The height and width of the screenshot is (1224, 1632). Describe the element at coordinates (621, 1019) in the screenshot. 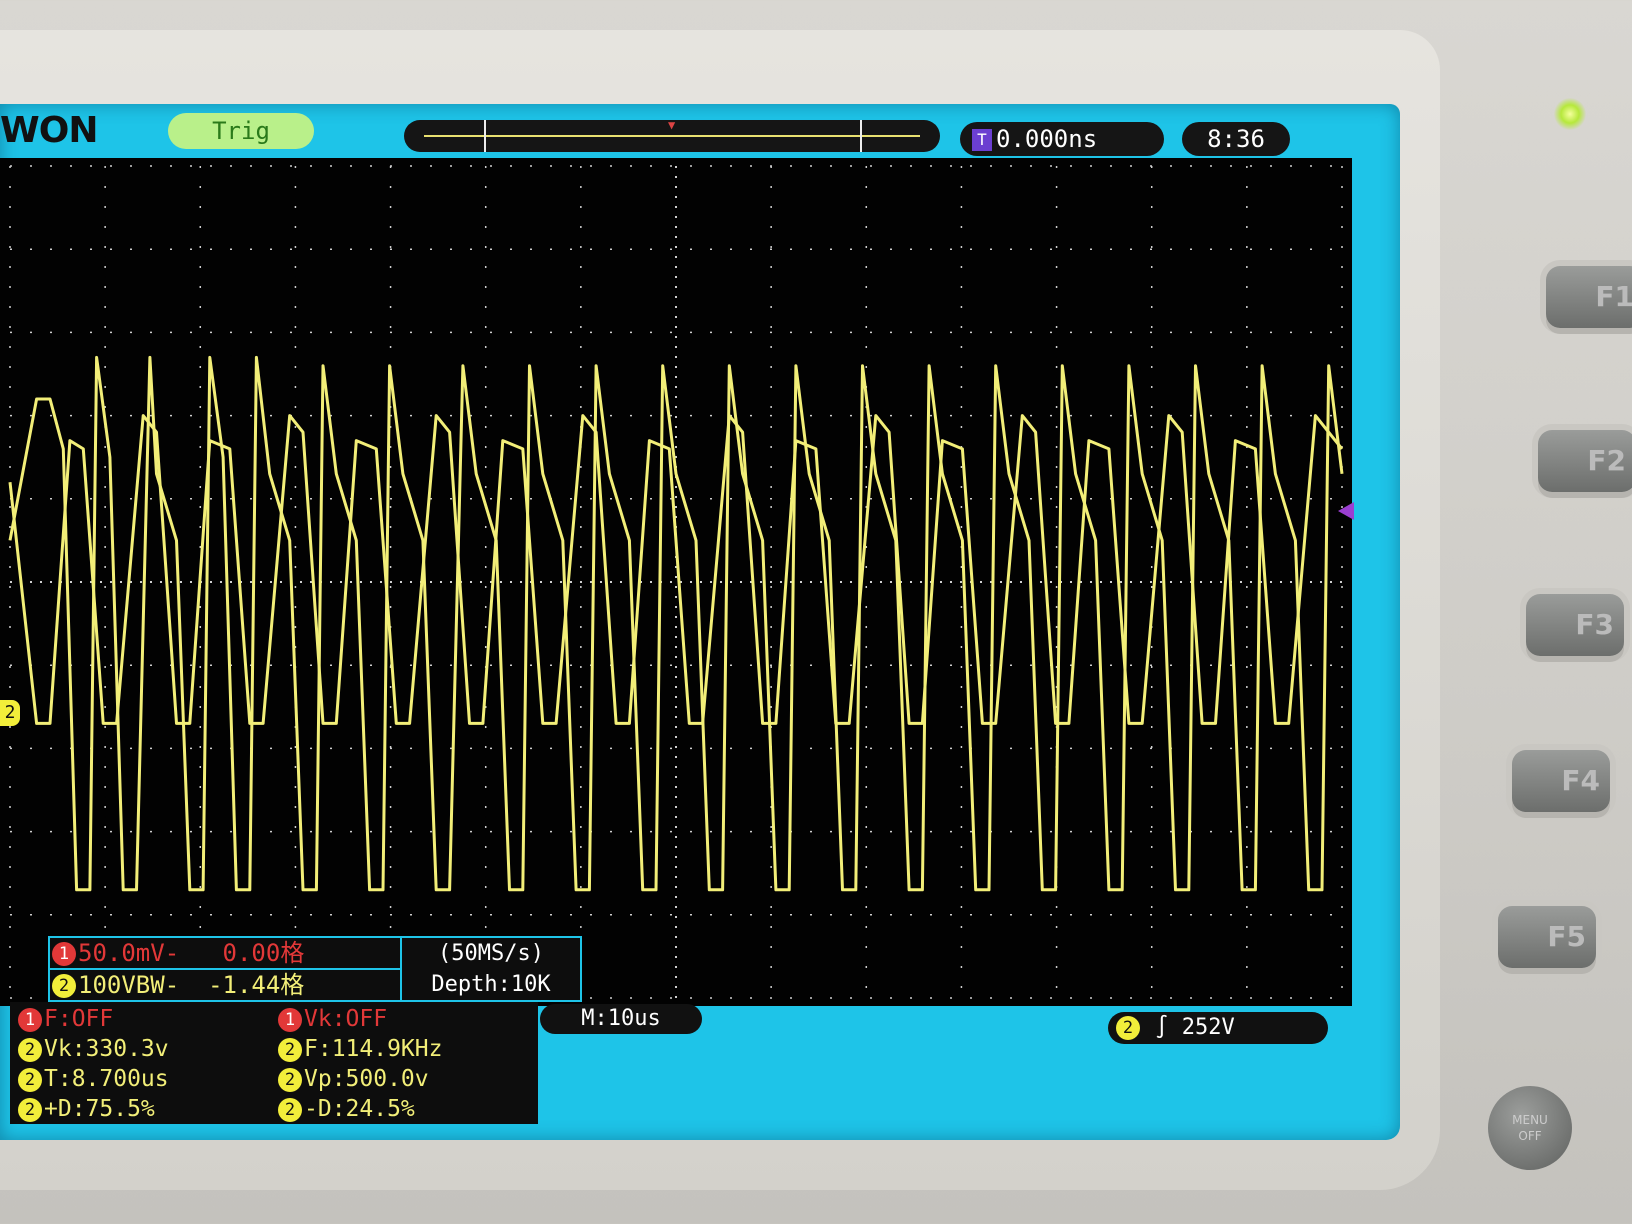

I see `timebase-readout: M:10us` at that location.